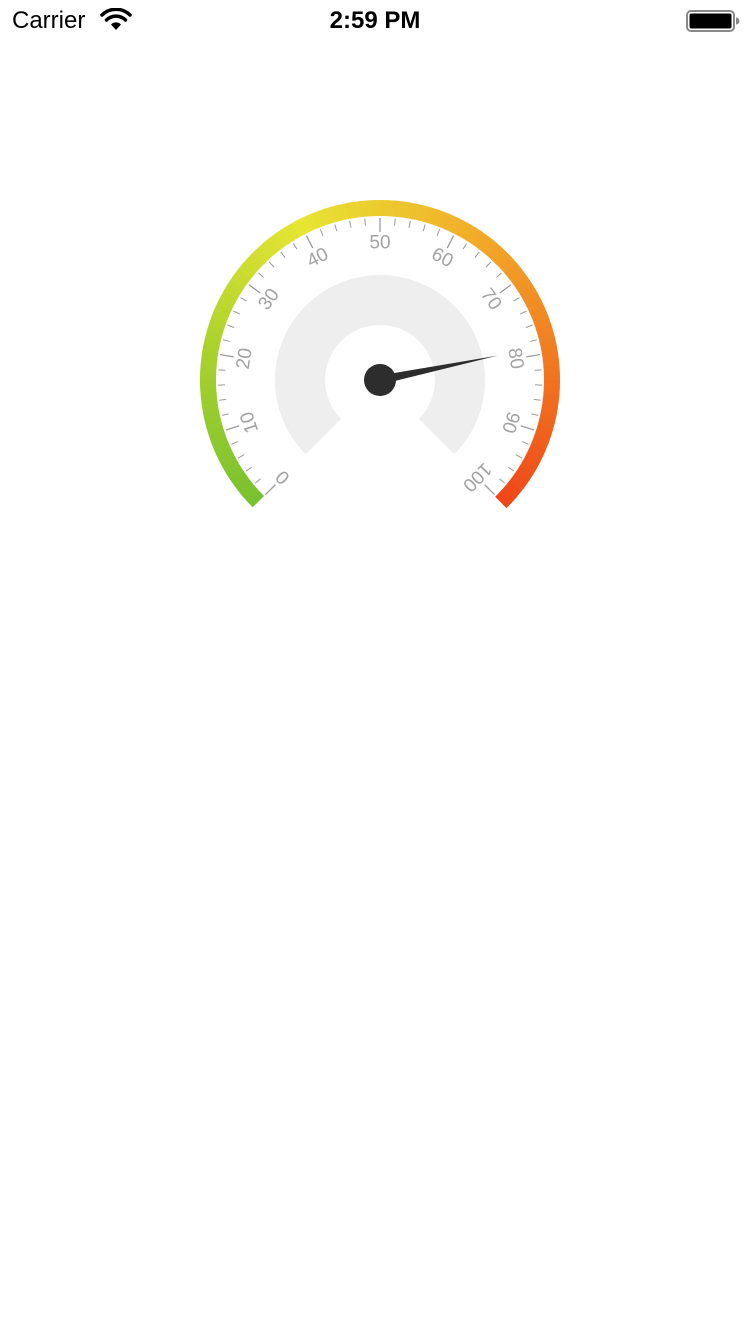 This screenshot has height=1334, width=750. I want to click on clock-time: 2:59 PM, so click(375, 20).